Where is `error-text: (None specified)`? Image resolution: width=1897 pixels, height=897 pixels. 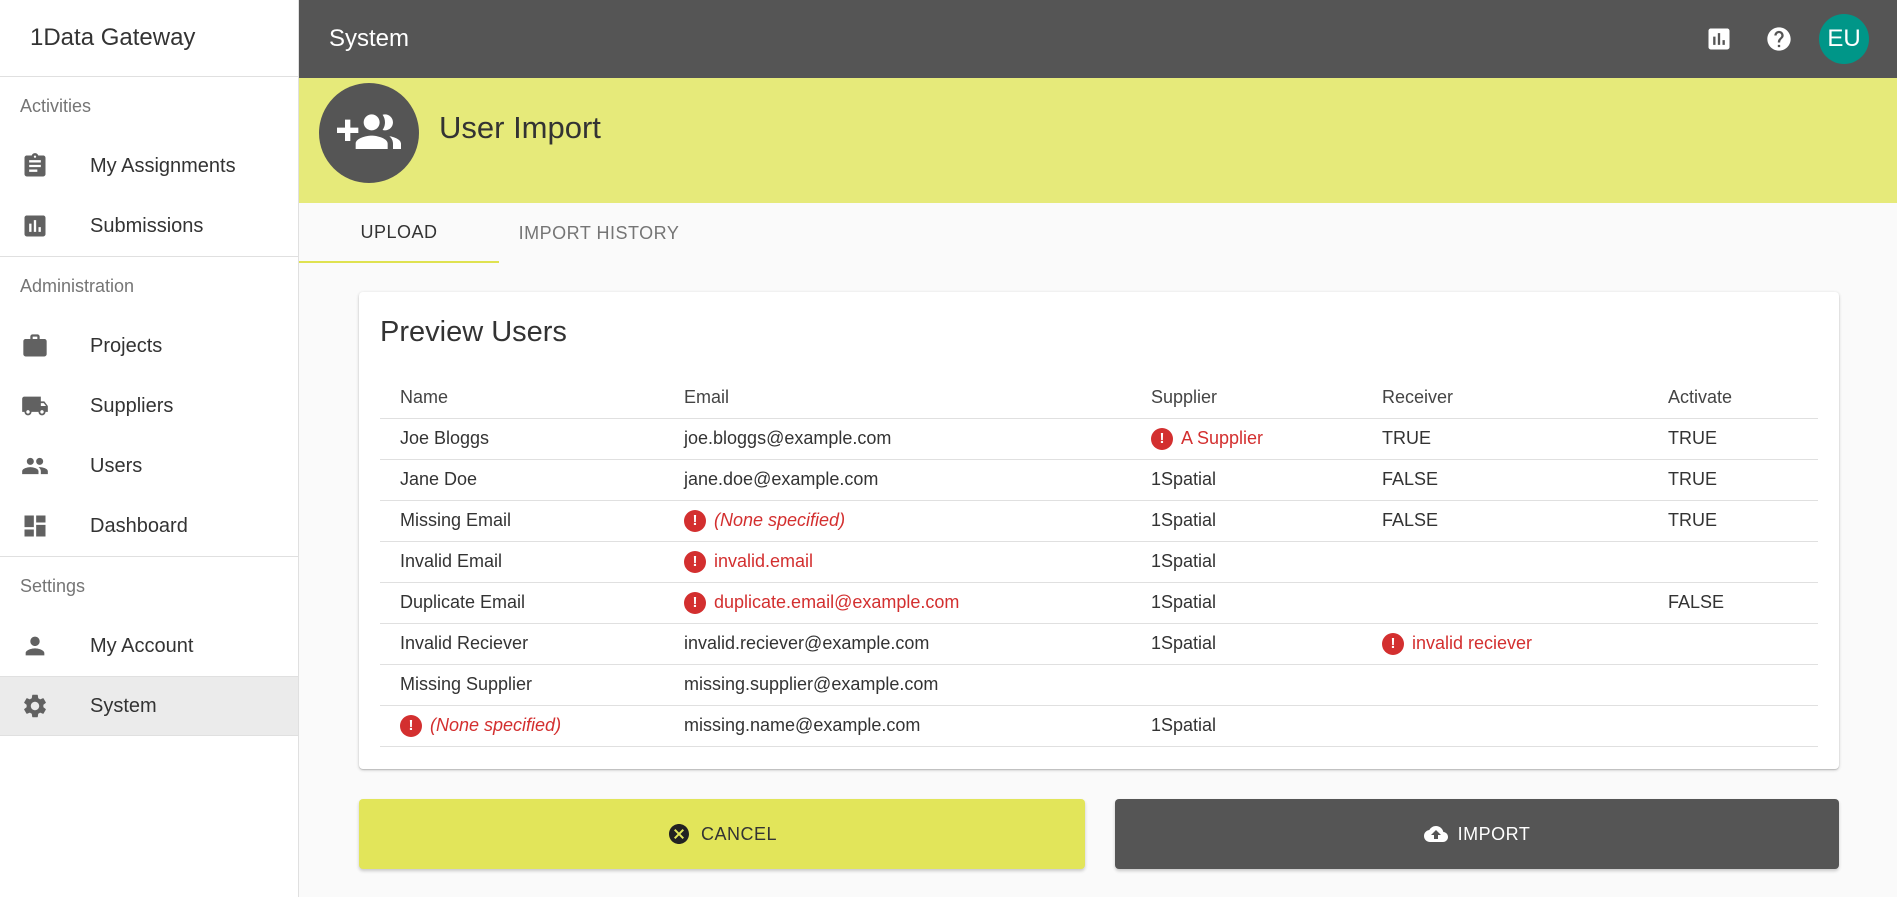
error-text: (None specified) is located at coordinates (496, 725).